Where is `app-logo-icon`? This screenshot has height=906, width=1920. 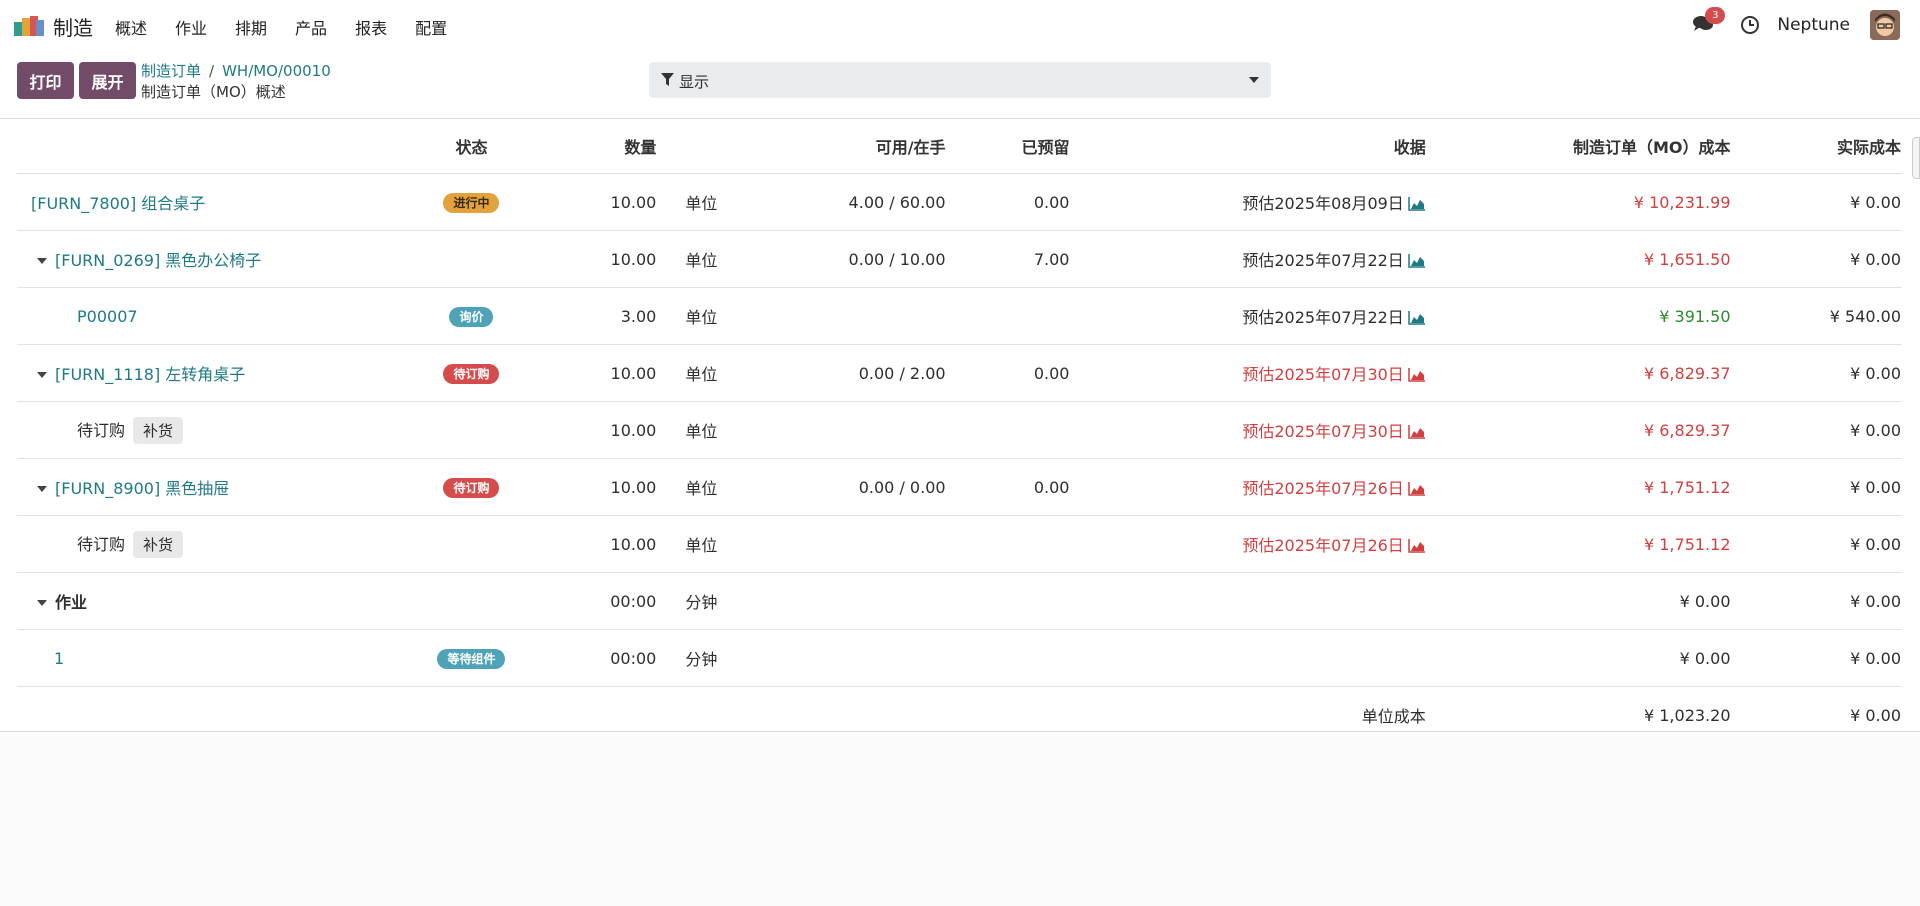
app-logo-icon is located at coordinates (29, 25).